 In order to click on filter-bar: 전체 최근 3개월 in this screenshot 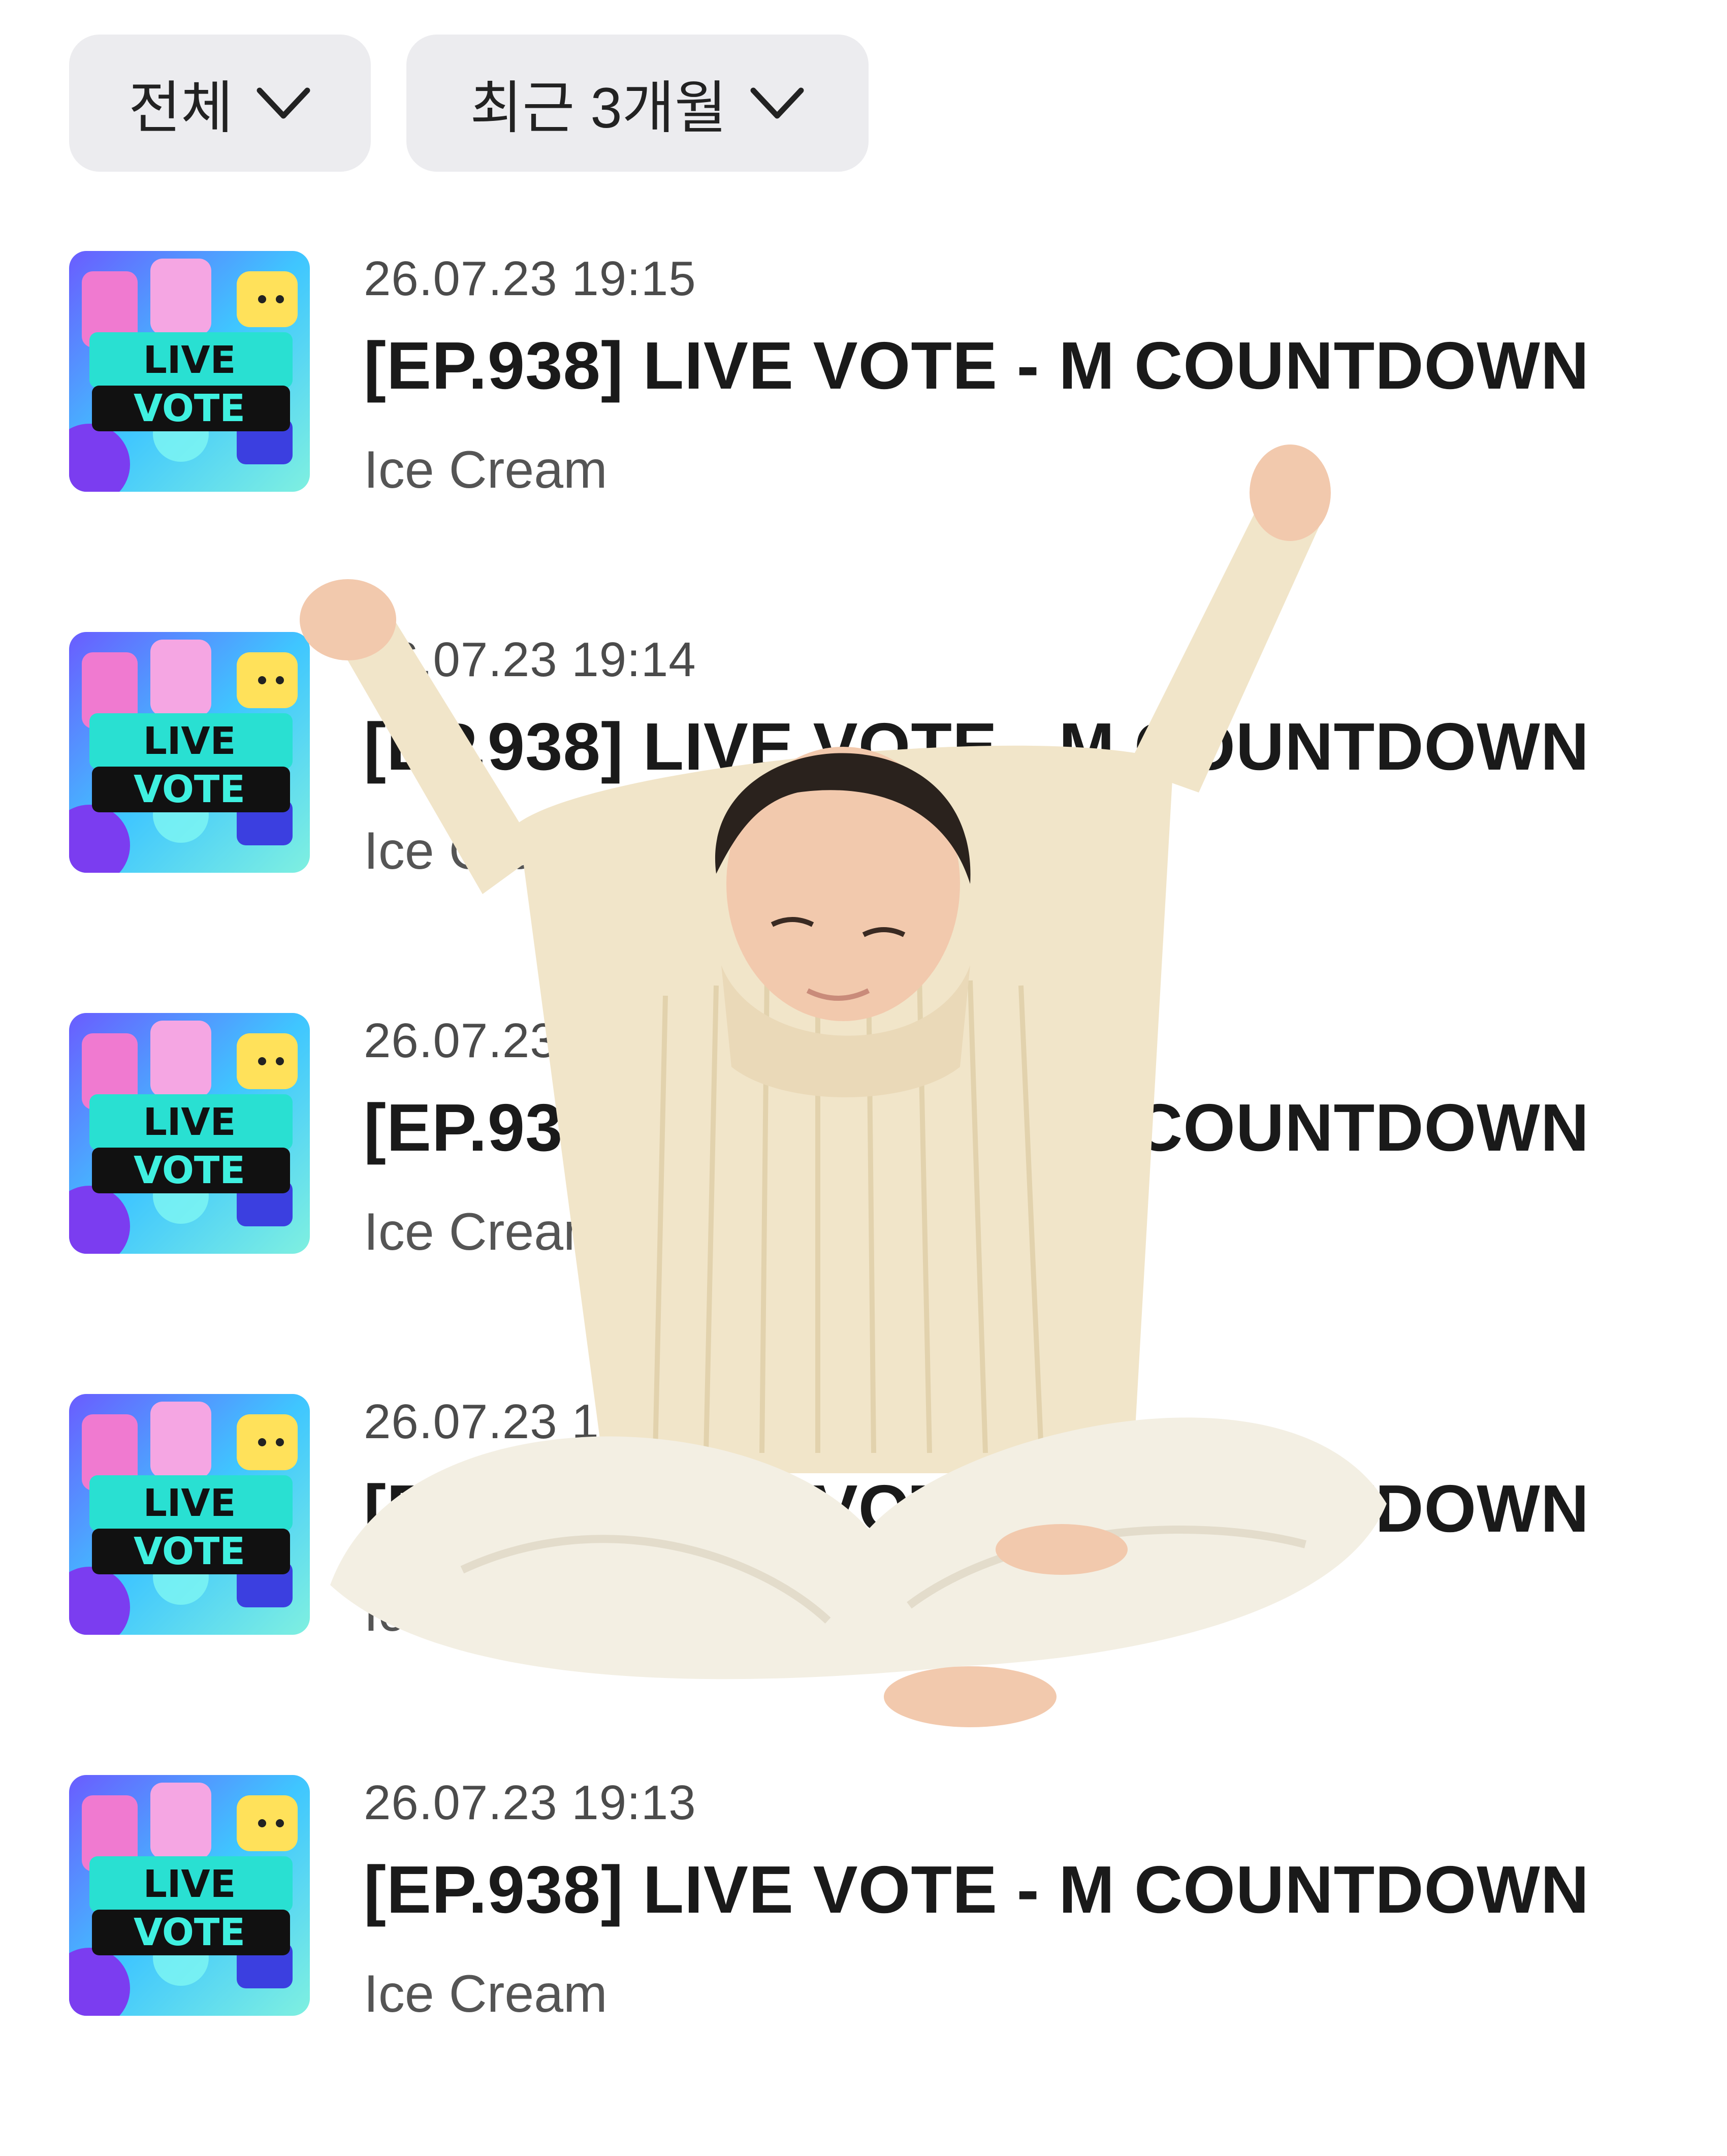, I will do `click(469, 103)`.